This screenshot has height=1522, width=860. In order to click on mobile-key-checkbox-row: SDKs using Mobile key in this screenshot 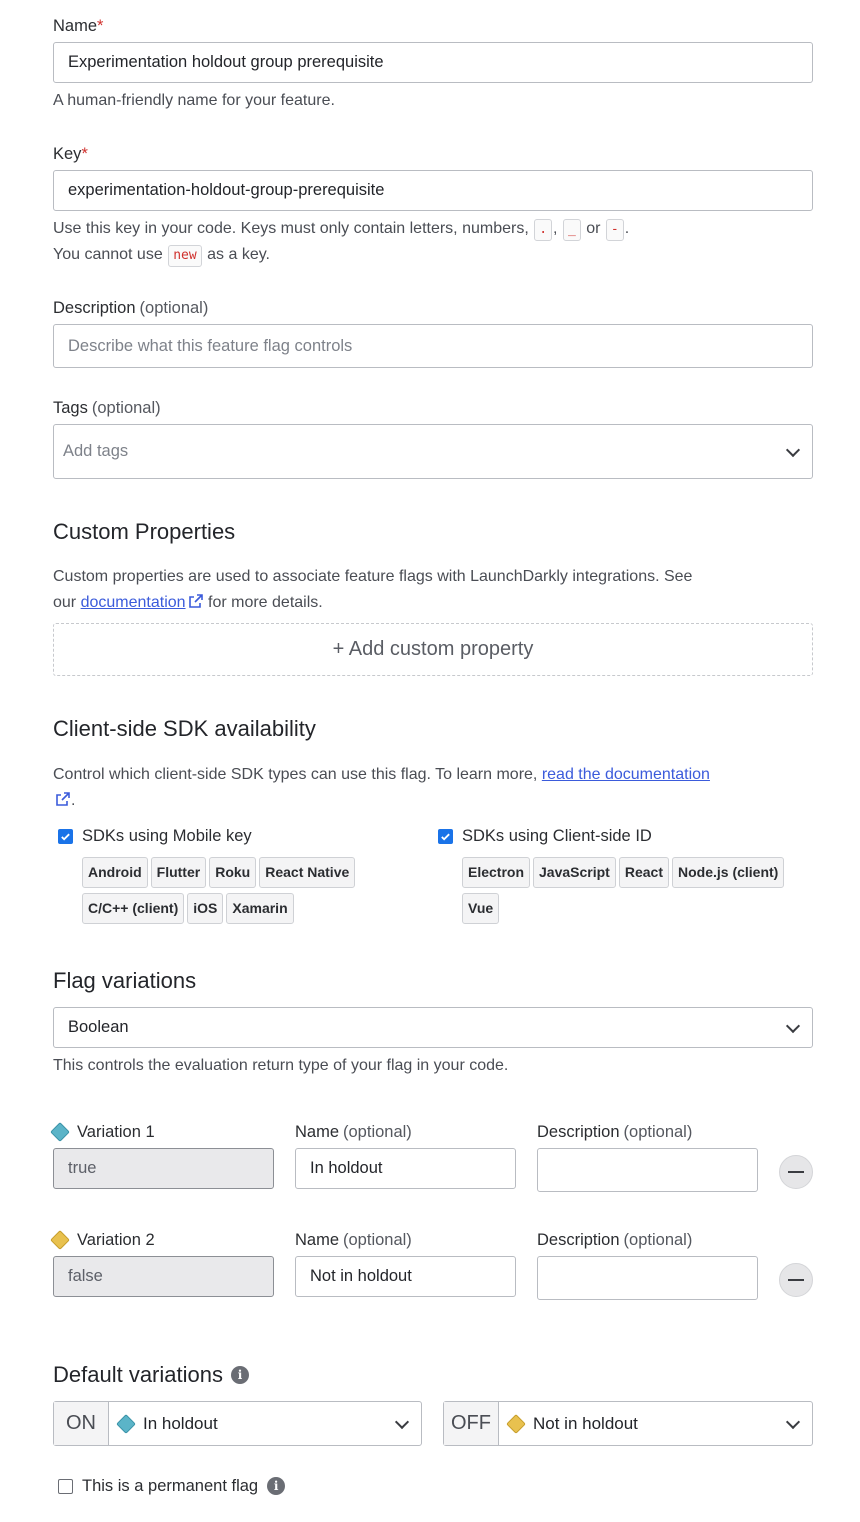, I will do `click(155, 836)`.